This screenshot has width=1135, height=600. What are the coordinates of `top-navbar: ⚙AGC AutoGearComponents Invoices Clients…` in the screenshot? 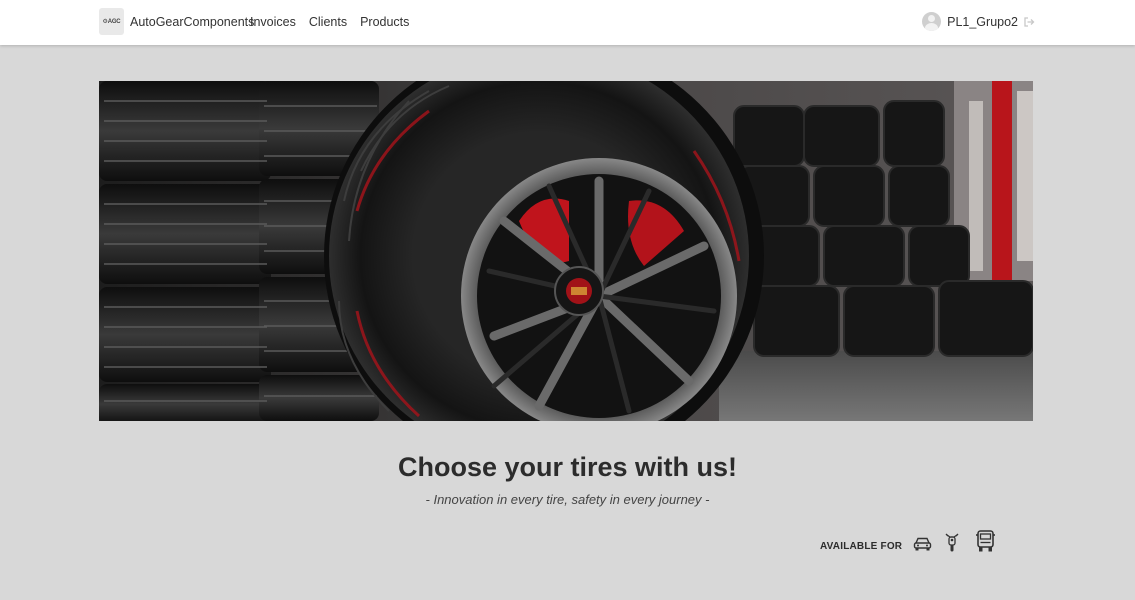 It's located at (567, 22).